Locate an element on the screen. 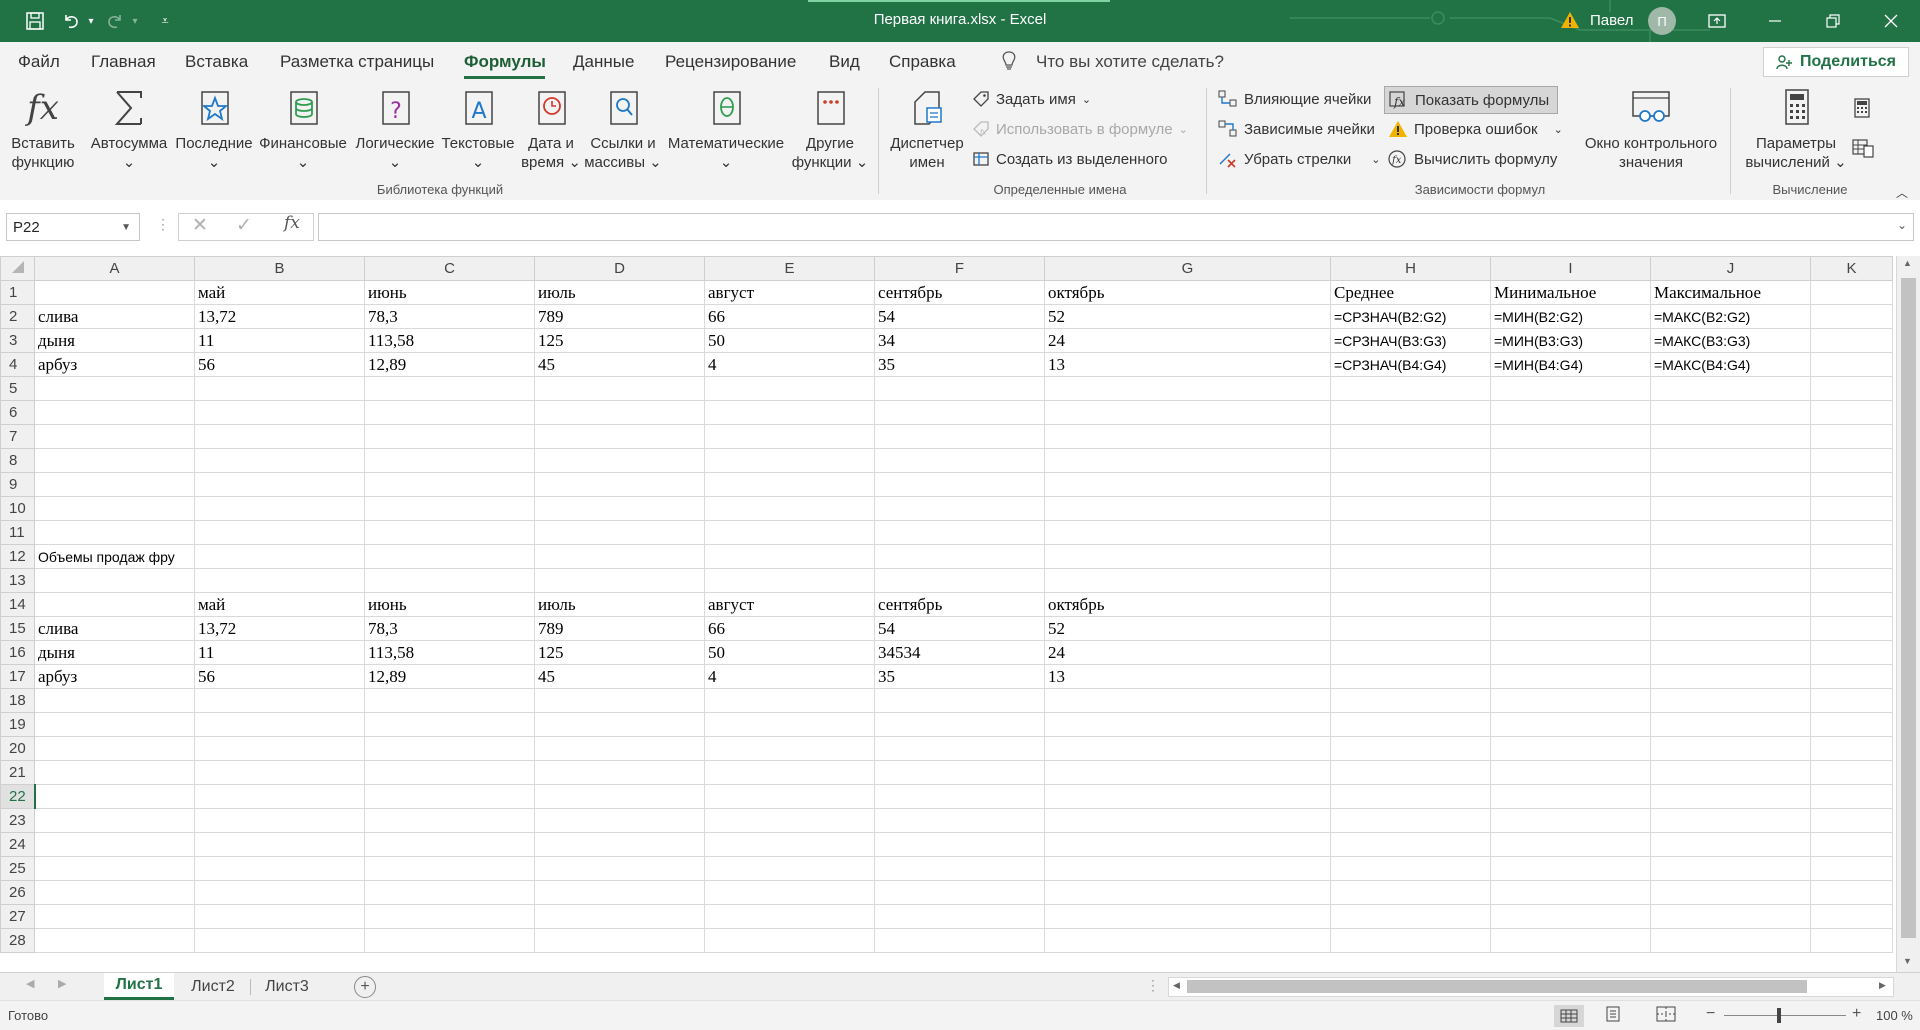  cell: =СРЗНАЧ(B2:G2) is located at coordinates (1410, 316).